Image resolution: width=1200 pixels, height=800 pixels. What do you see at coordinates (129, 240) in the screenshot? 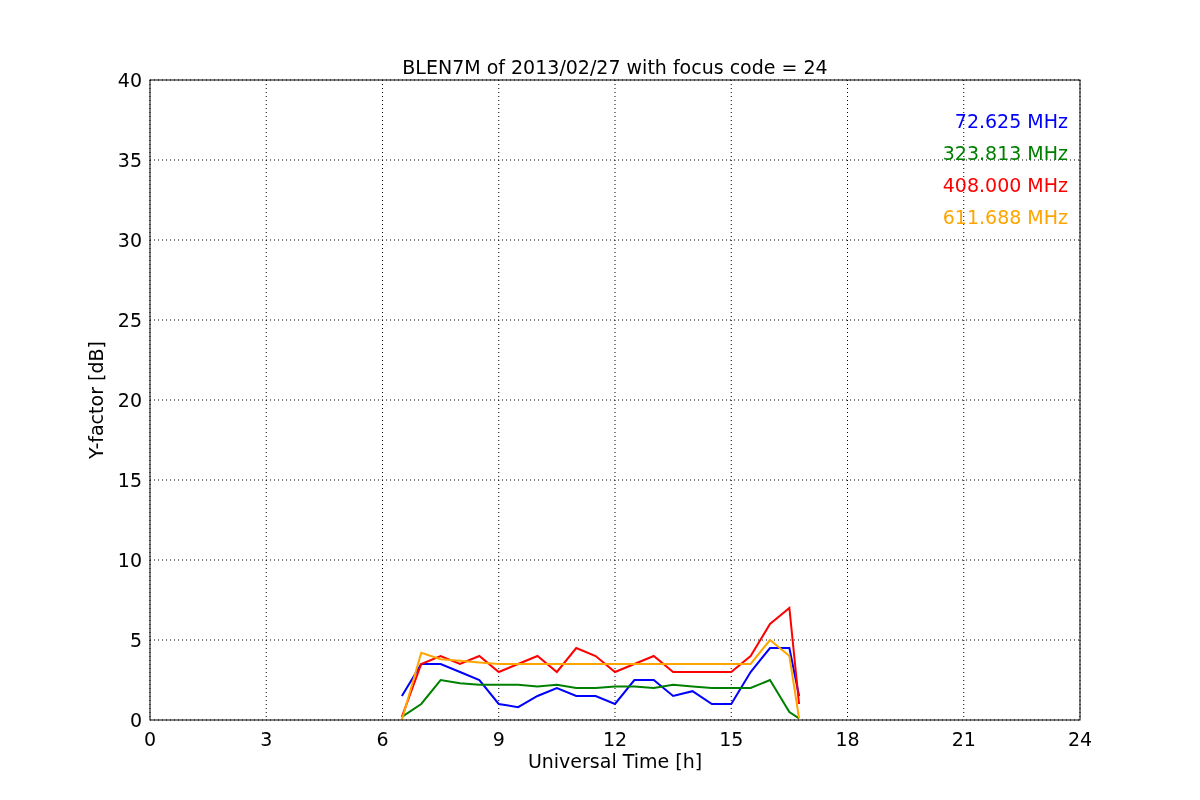
I see `tick-label: 30` at bounding box center [129, 240].